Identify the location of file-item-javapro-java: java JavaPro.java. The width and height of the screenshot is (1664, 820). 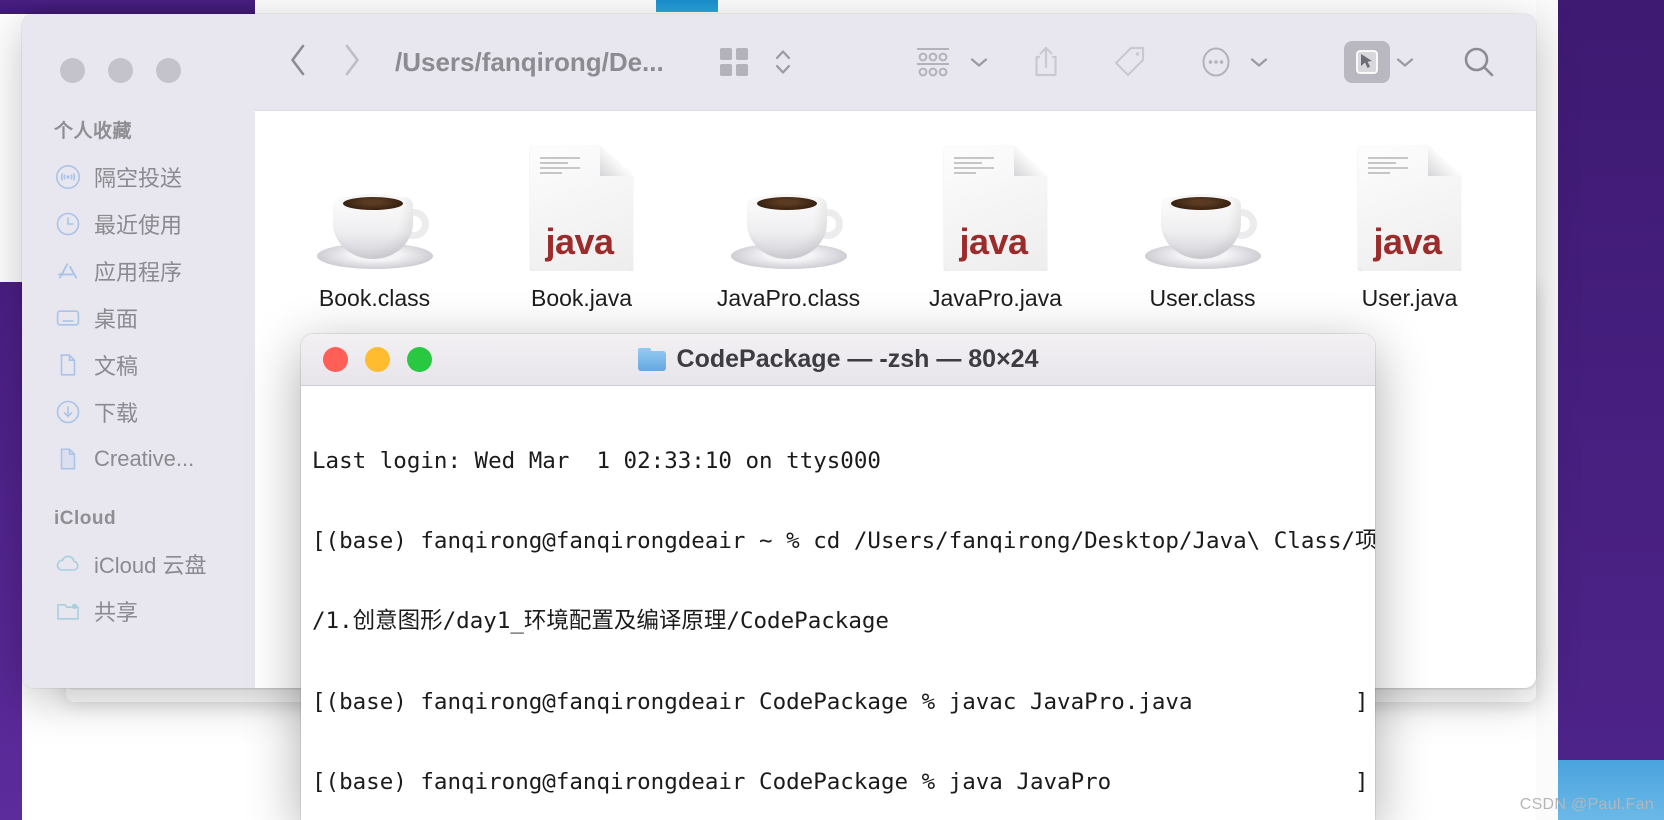
(995, 220).